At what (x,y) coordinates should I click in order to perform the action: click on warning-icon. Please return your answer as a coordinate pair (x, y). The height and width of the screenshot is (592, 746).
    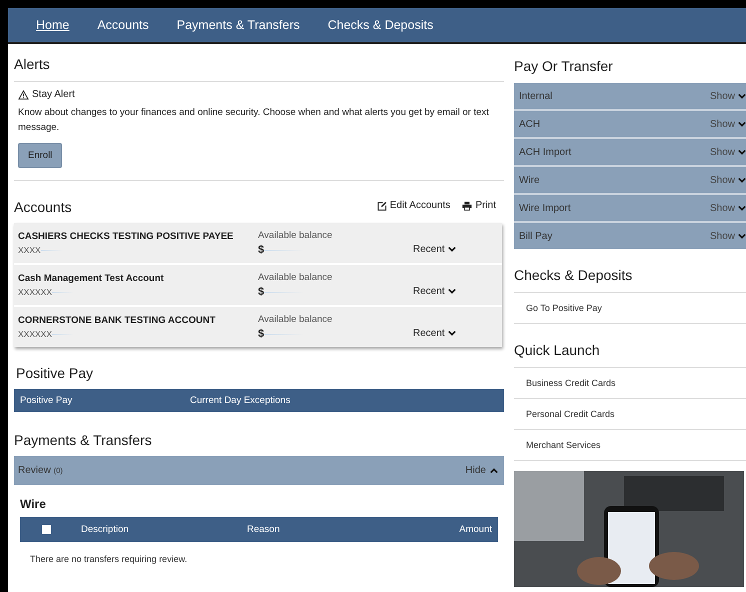
    Looking at the image, I should click on (23, 95).